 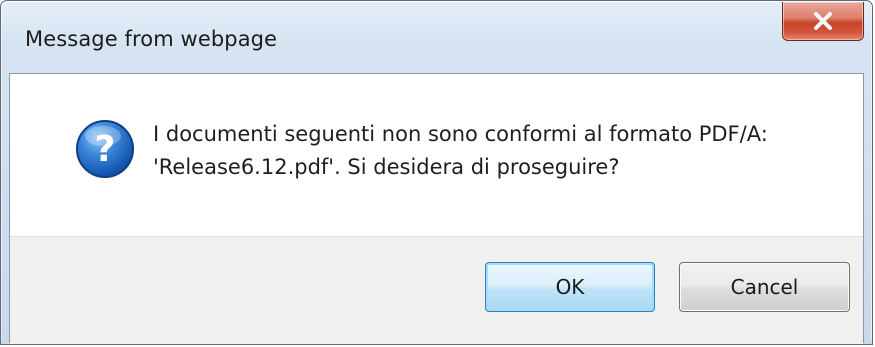 I want to click on dialog-title: Message from webpage, so click(x=151, y=39).